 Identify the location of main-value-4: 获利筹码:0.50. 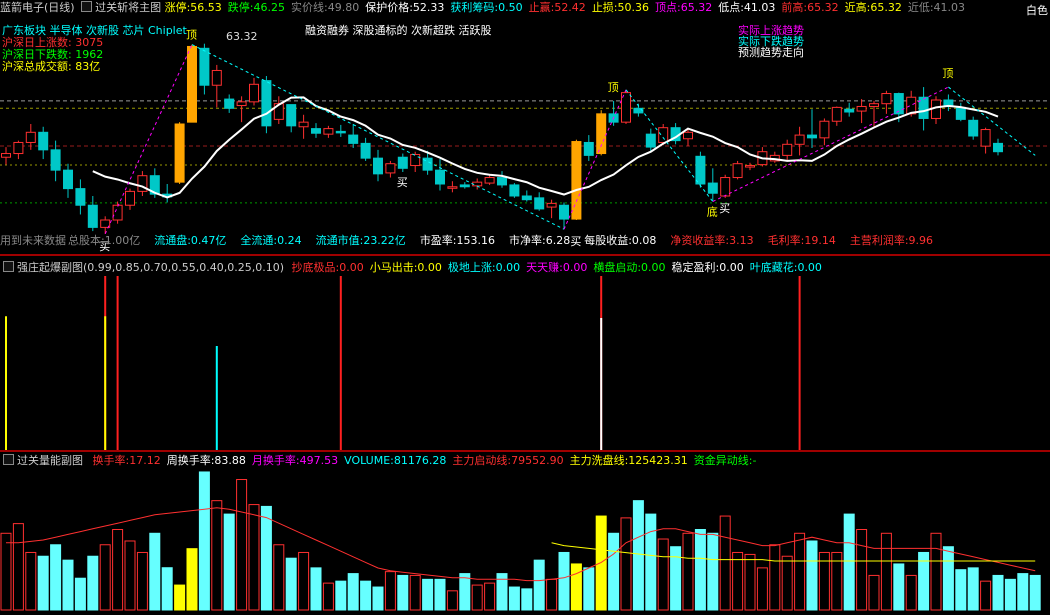
(486, 7).